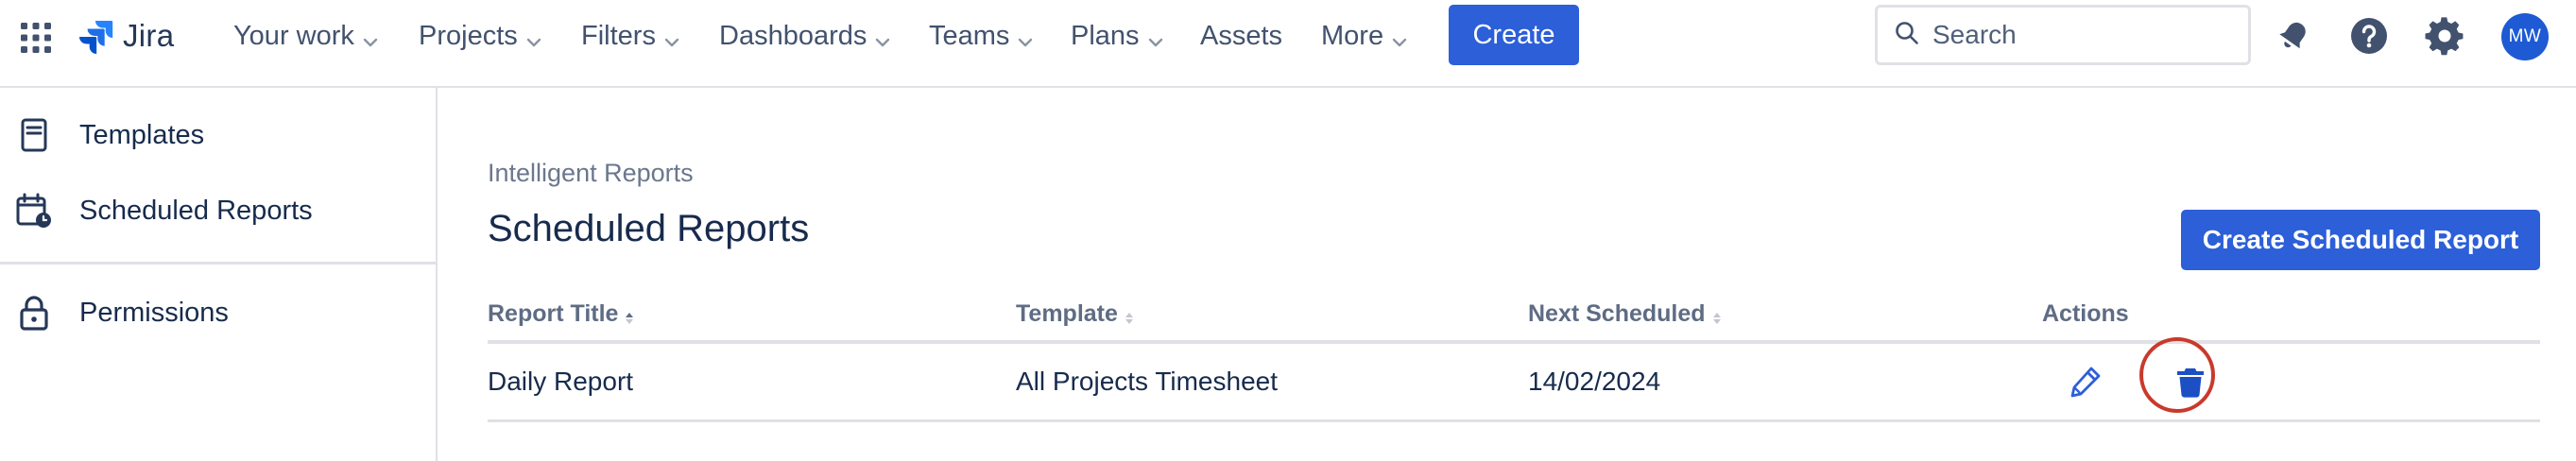  Describe the element at coordinates (196, 210) in the screenshot. I see `sidebar-item-label: Scheduled Reports` at that location.